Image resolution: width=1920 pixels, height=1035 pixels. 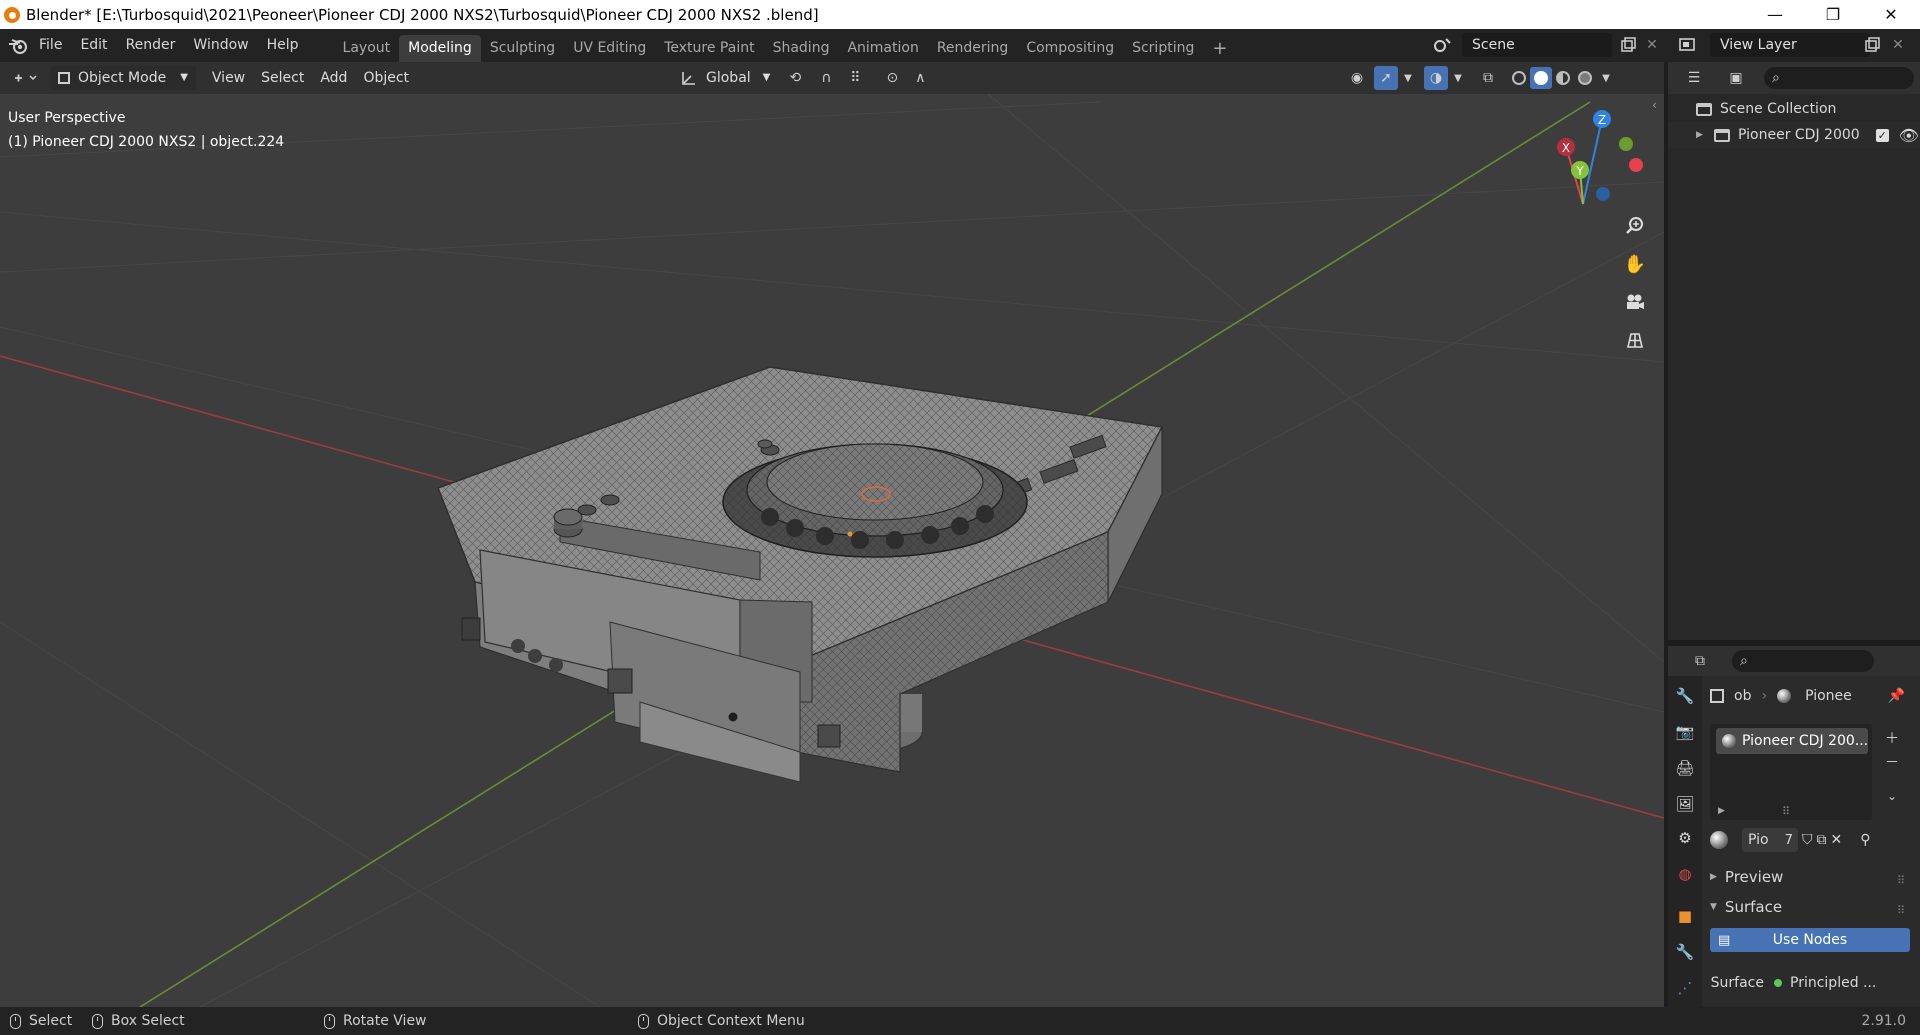 I want to click on scene-tab-icon: ⚙, so click(x=1685, y=838).